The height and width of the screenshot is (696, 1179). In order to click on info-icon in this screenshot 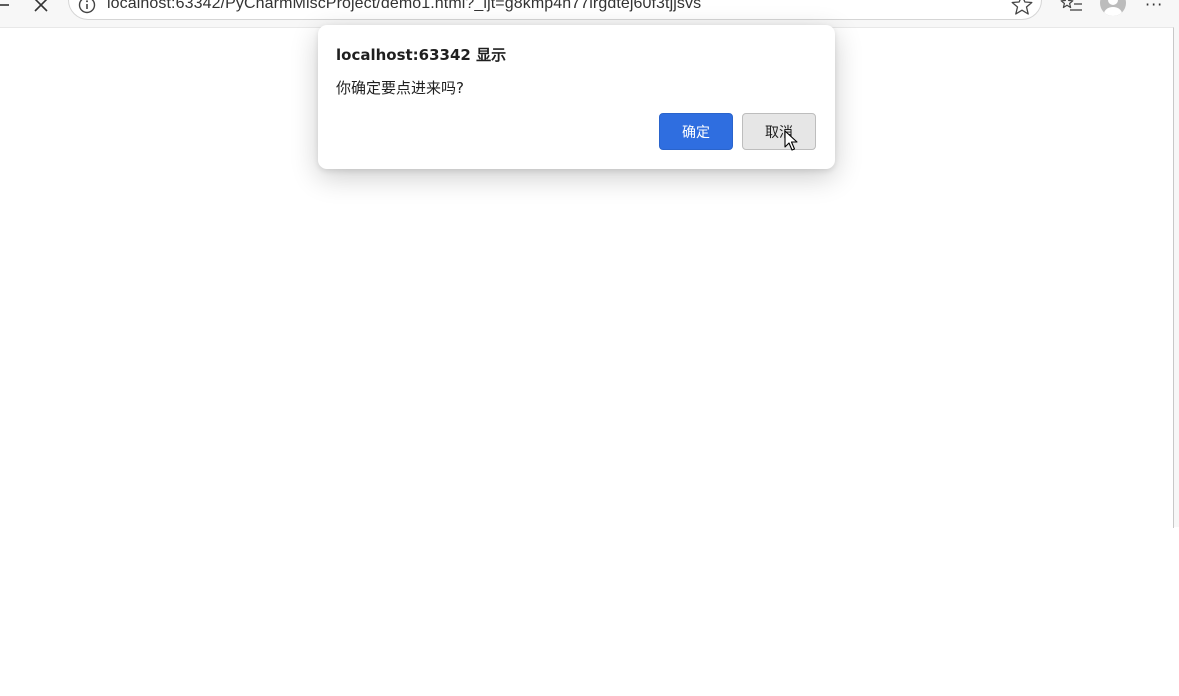, I will do `click(87, 7)`.